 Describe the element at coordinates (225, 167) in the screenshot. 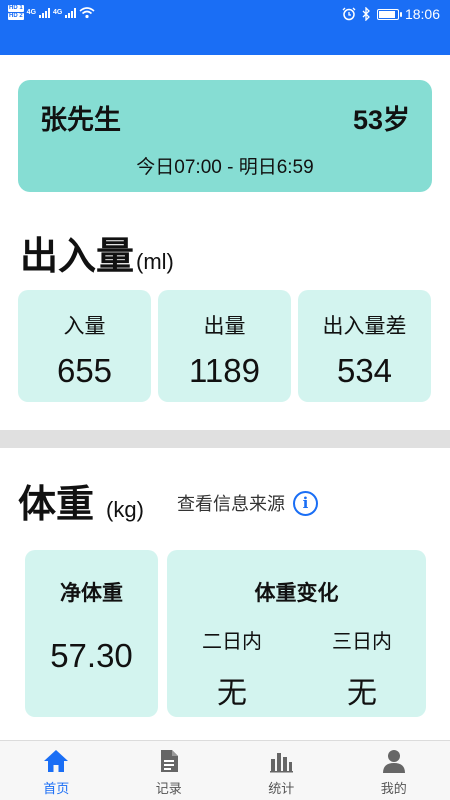

I see `record-period: 今日07:00 - 明日6:59` at that location.